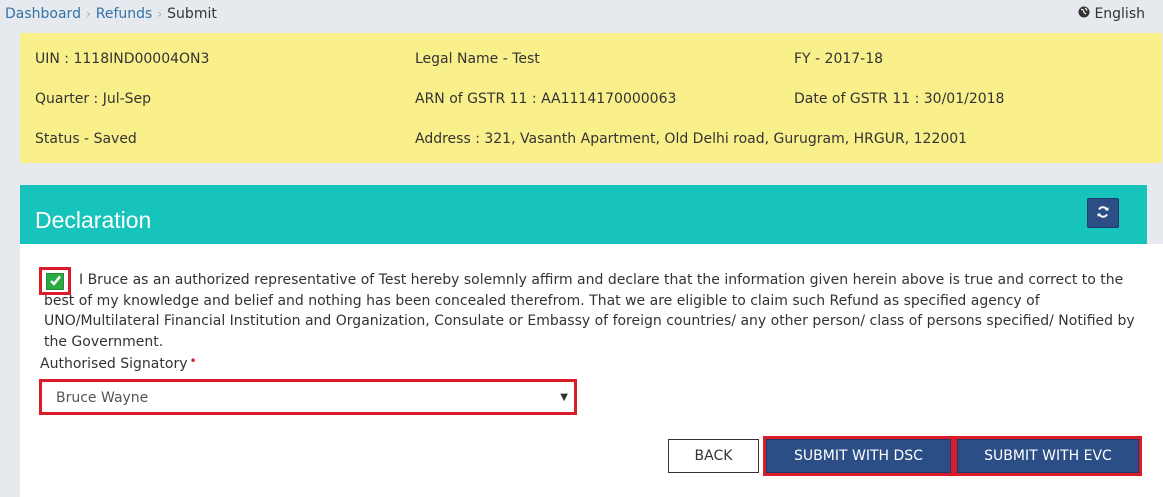  I want to click on globe-icon, so click(1084, 14).